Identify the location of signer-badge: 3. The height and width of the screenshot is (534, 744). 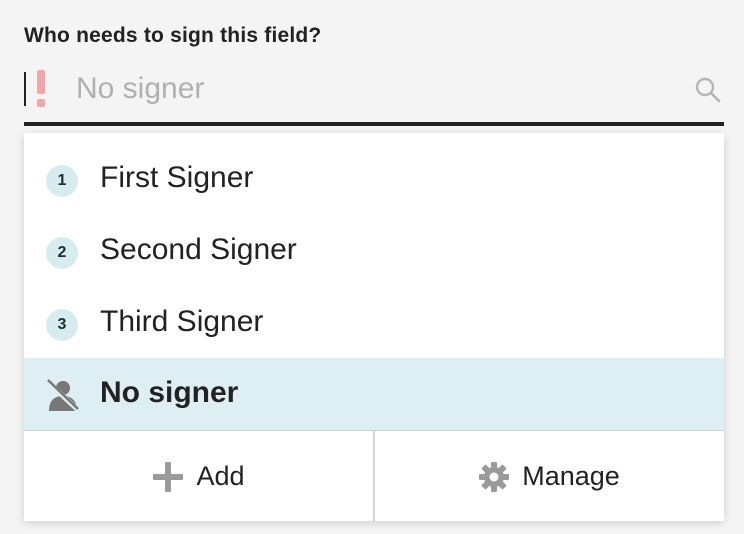
(62, 325).